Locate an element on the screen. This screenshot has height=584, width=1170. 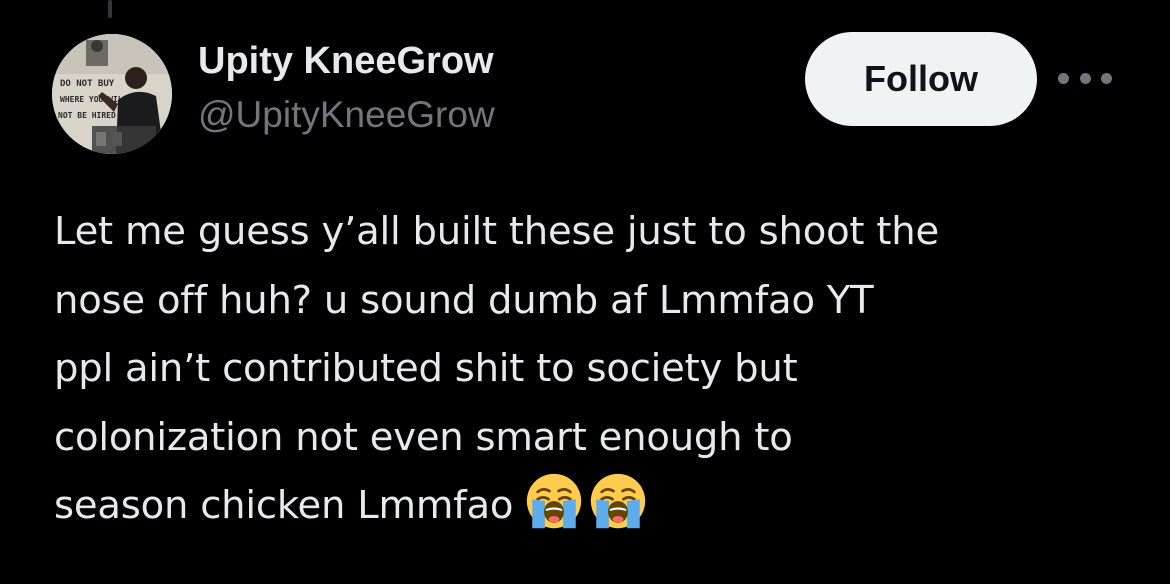
avatar: DO NOT BUY WHERE YOU WILL NOT BE HIRED is located at coordinates (112, 94).